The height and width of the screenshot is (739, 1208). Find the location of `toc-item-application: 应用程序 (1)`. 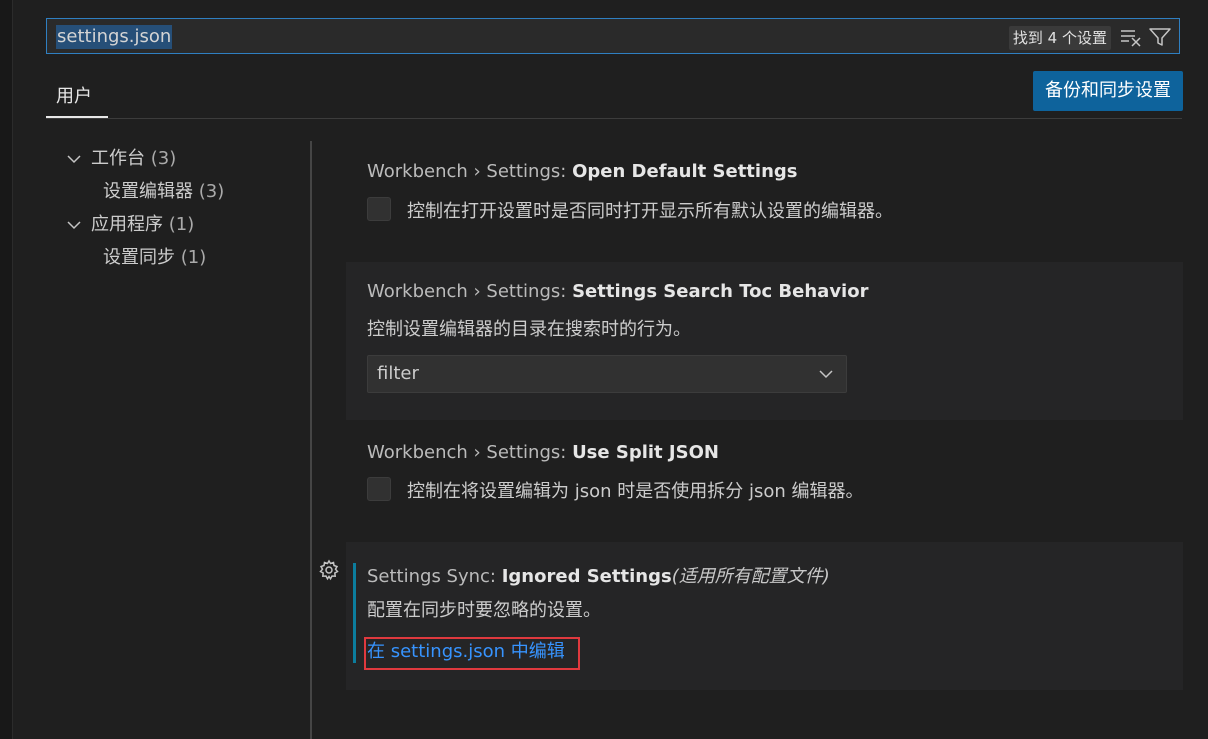

toc-item-application: 应用程序 (1) is located at coordinates (180, 227).